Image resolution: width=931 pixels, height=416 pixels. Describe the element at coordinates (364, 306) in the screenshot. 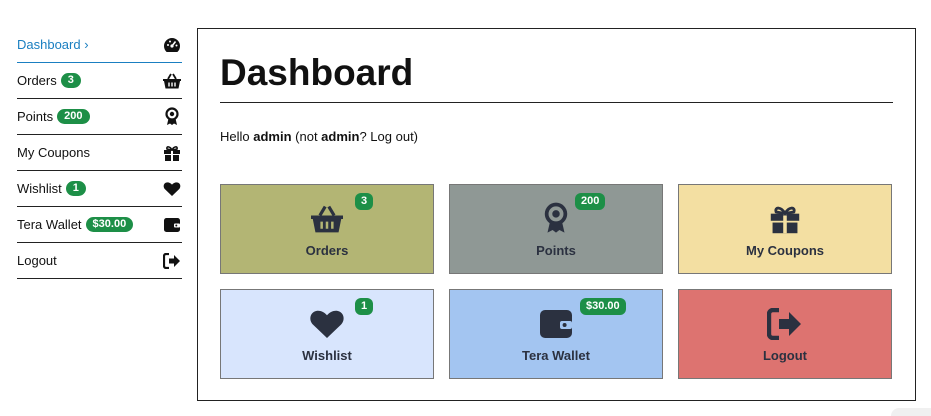

I see `wishlist-tile-badge: 1` at that location.